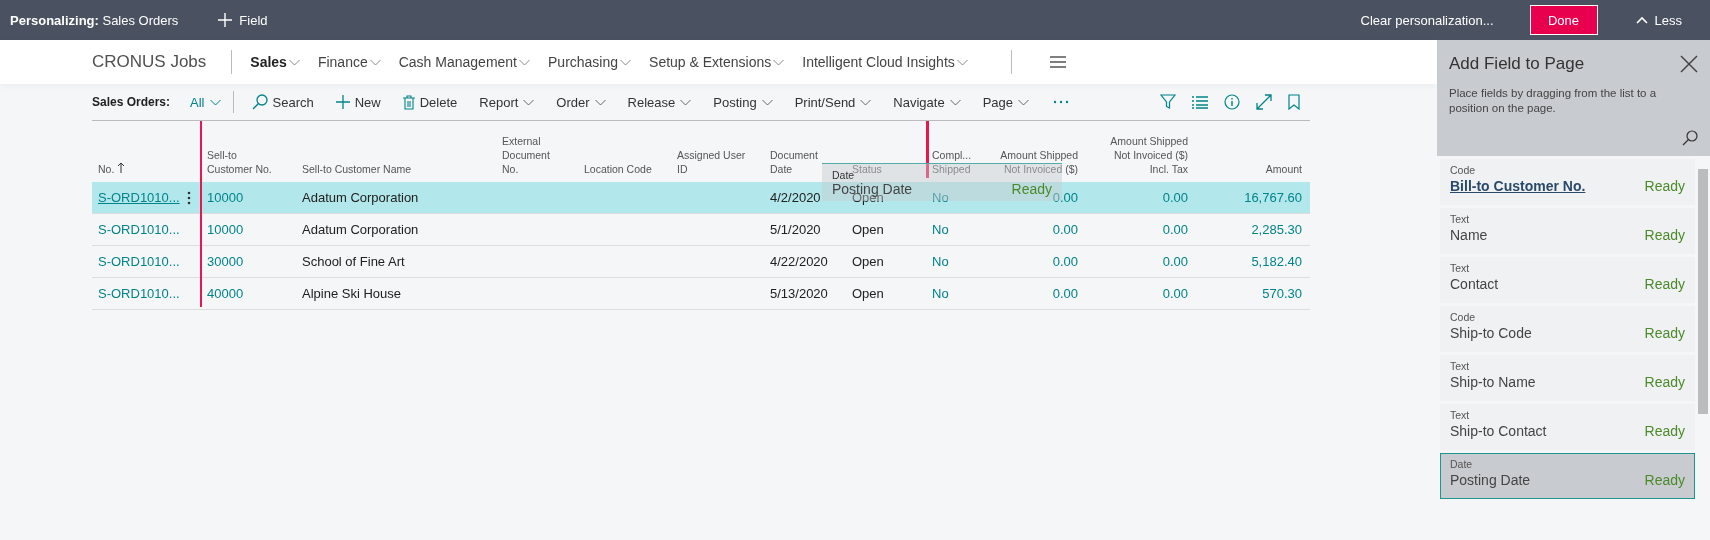  What do you see at coordinates (1006, 102) in the screenshot?
I see `action-menu: Page` at bounding box center [1006, 102].